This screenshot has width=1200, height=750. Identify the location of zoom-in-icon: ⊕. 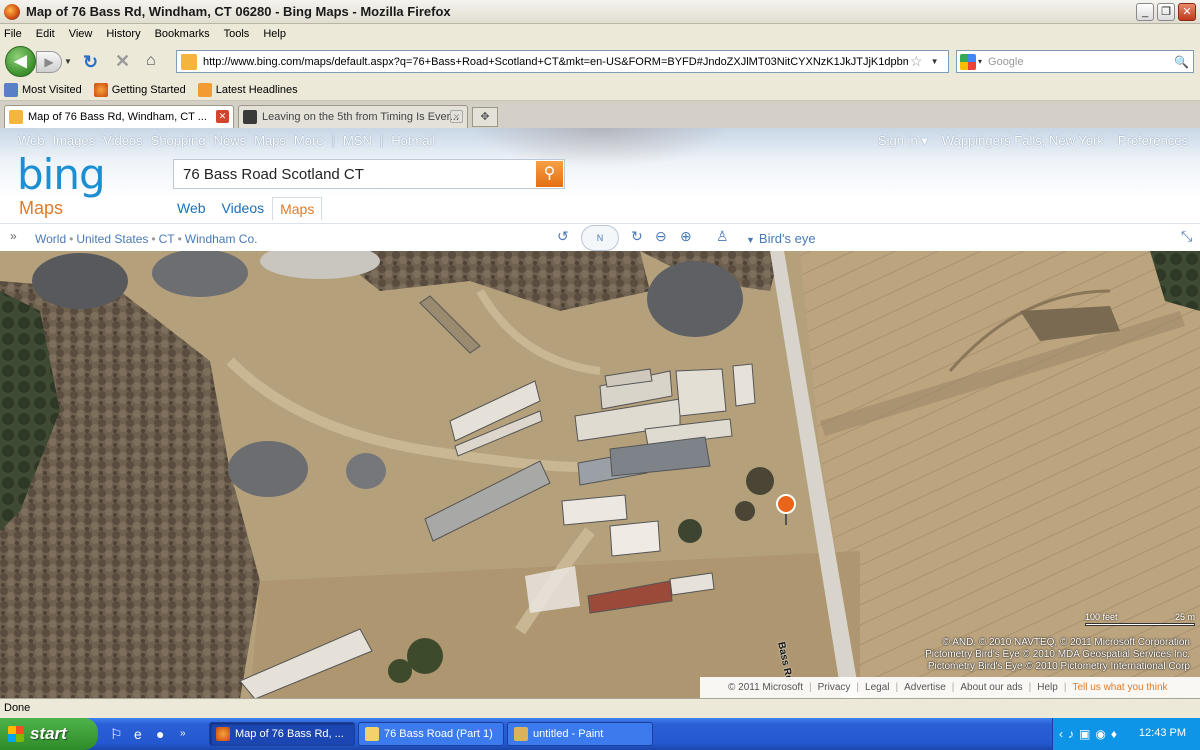
(686, 236).